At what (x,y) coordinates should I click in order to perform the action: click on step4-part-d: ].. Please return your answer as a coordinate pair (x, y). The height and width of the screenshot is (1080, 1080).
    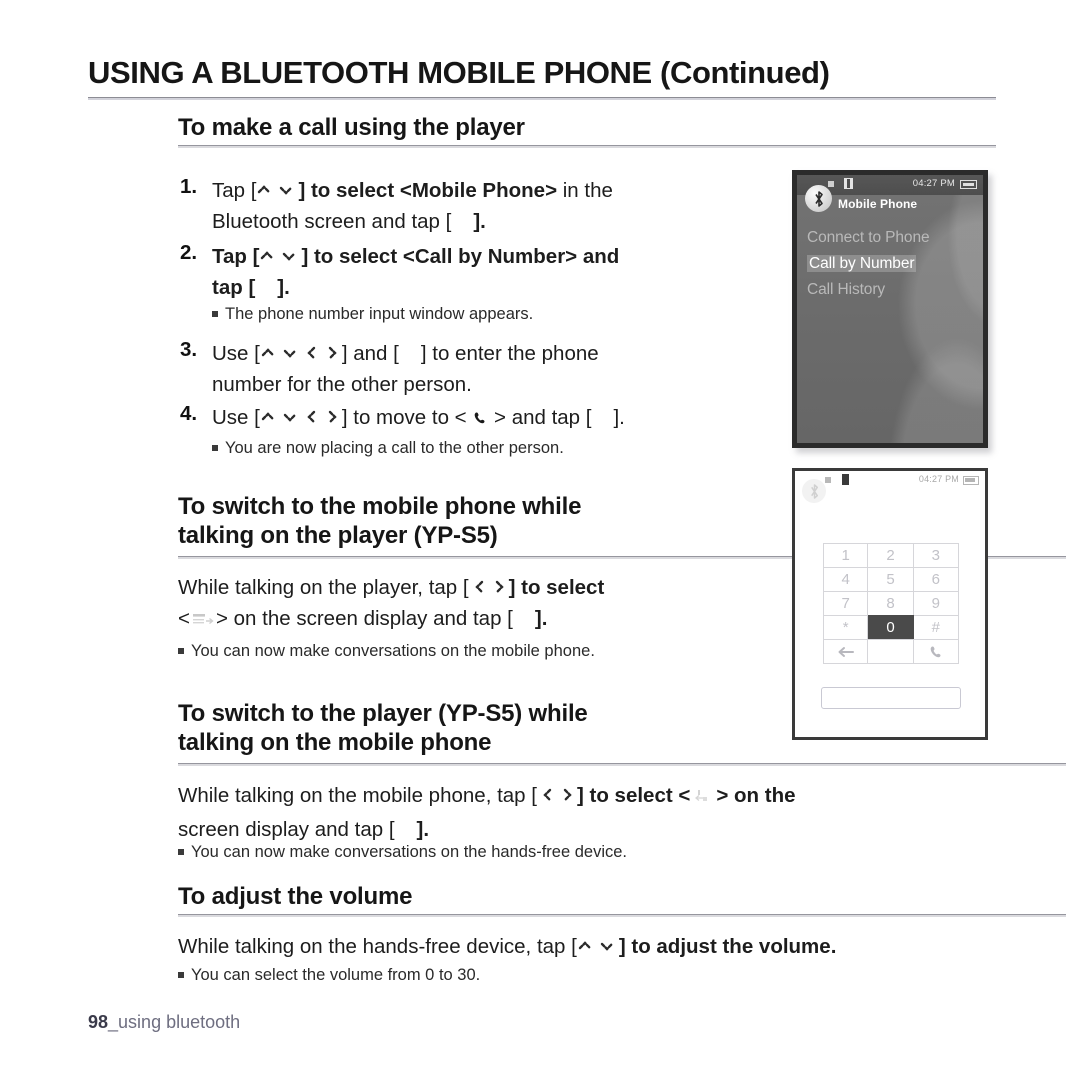
    Looking at the image, I should click on (619, 417).